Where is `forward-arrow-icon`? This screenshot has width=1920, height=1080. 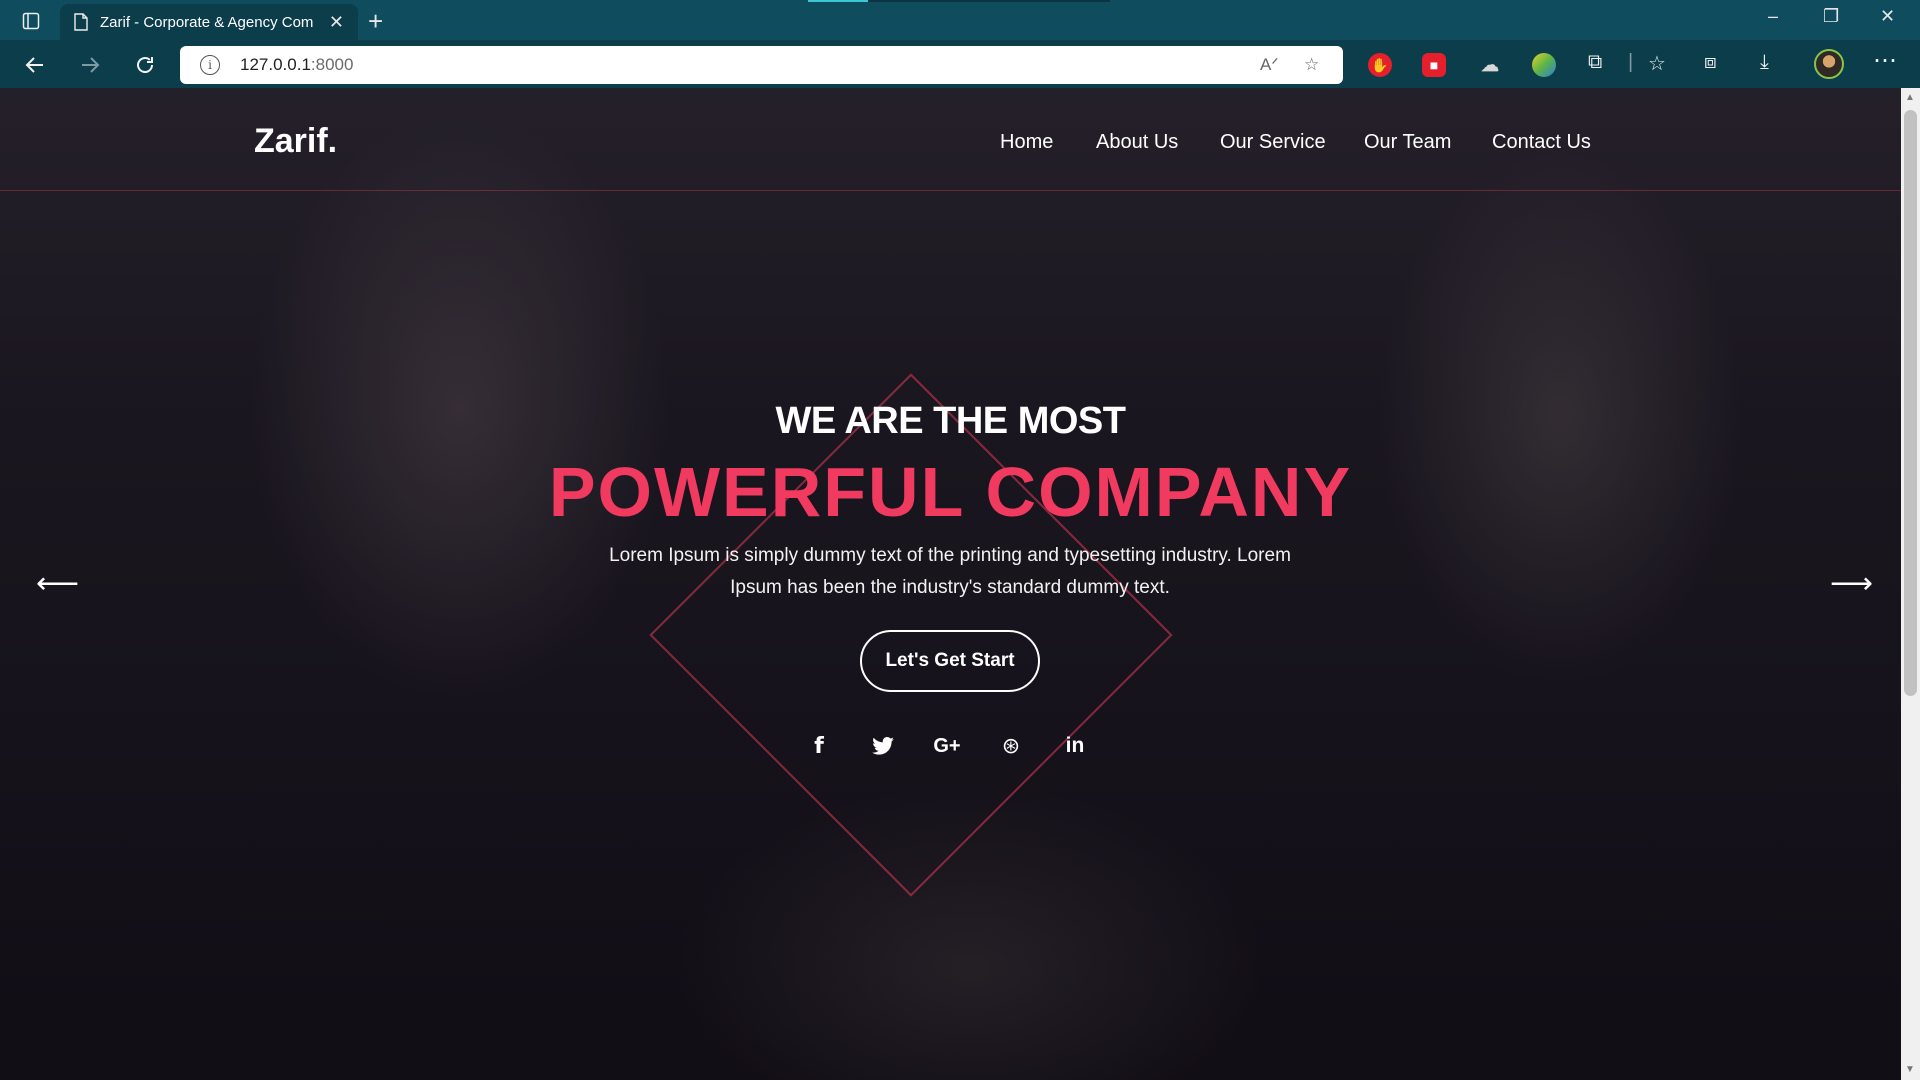 forward-arrow-icon is located at coordinates (91, 65).